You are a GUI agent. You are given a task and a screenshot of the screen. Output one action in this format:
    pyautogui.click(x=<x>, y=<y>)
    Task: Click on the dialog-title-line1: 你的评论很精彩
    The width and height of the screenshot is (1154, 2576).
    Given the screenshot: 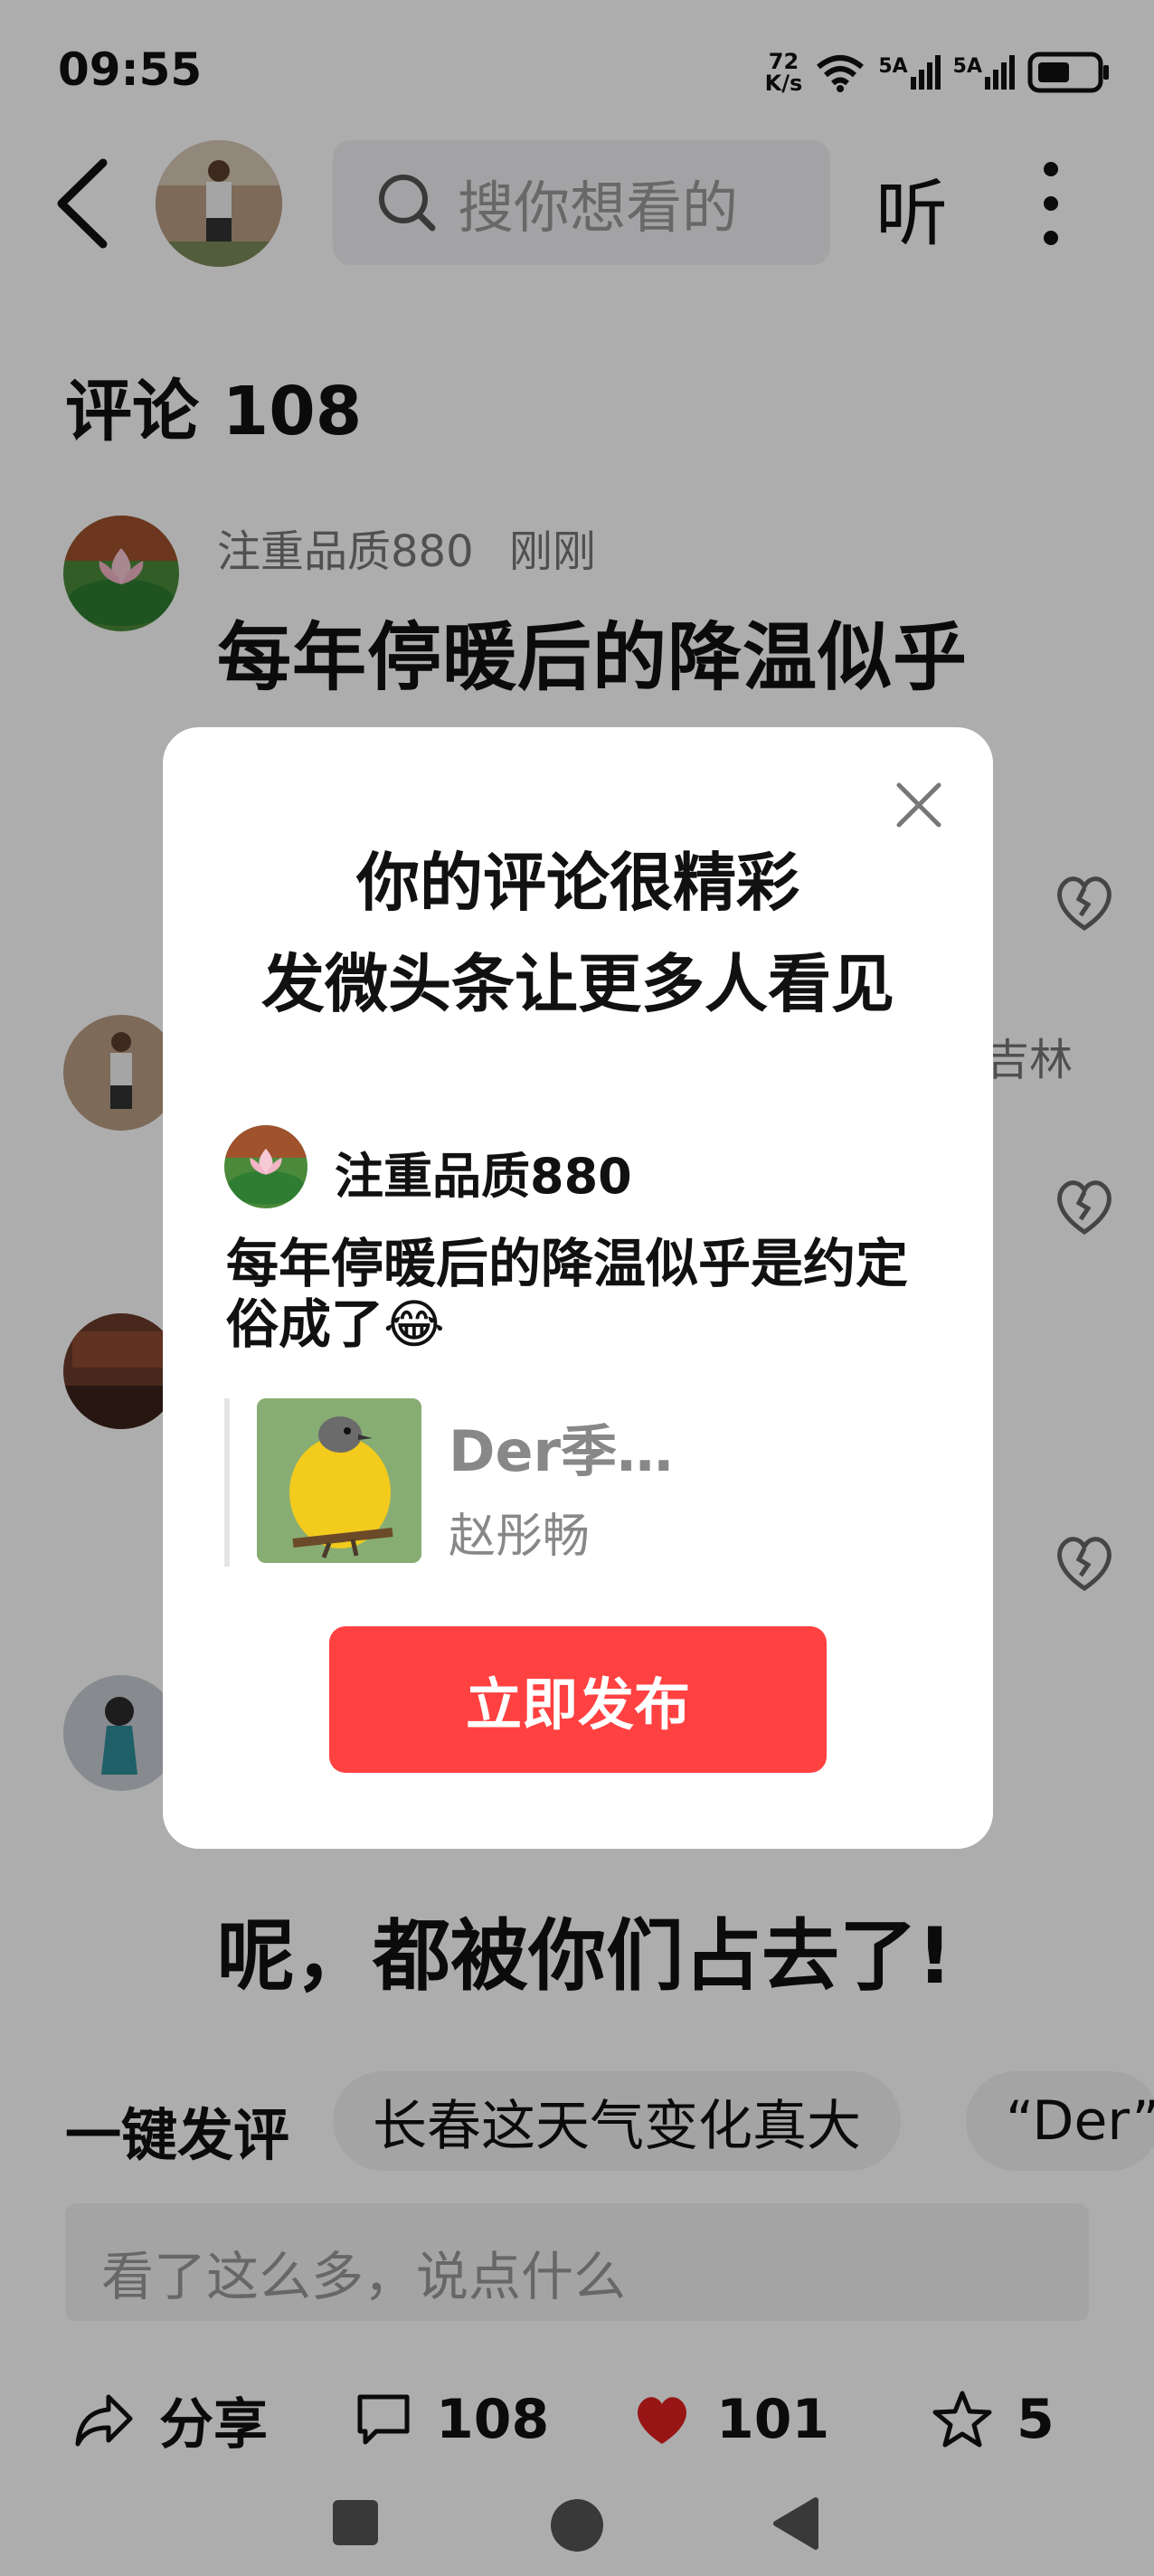 What is the action you would take?
    pyautogui.click(x=577, y=883)
    